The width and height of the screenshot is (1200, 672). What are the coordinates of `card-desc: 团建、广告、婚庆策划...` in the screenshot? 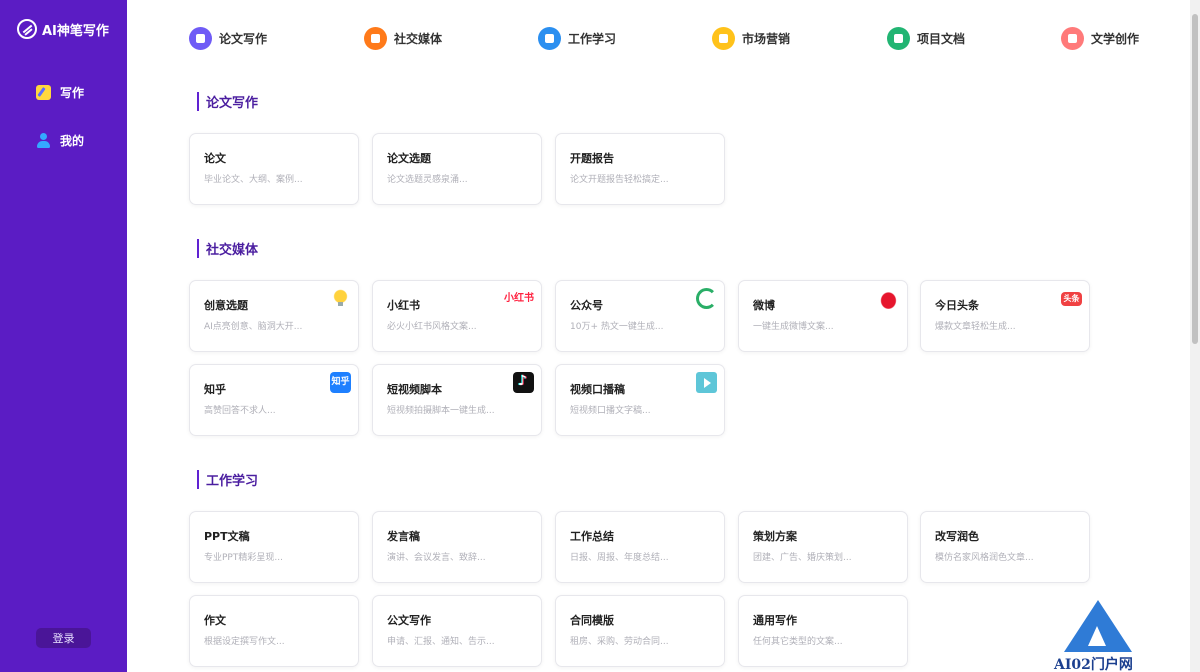 It's located at (802, 558).